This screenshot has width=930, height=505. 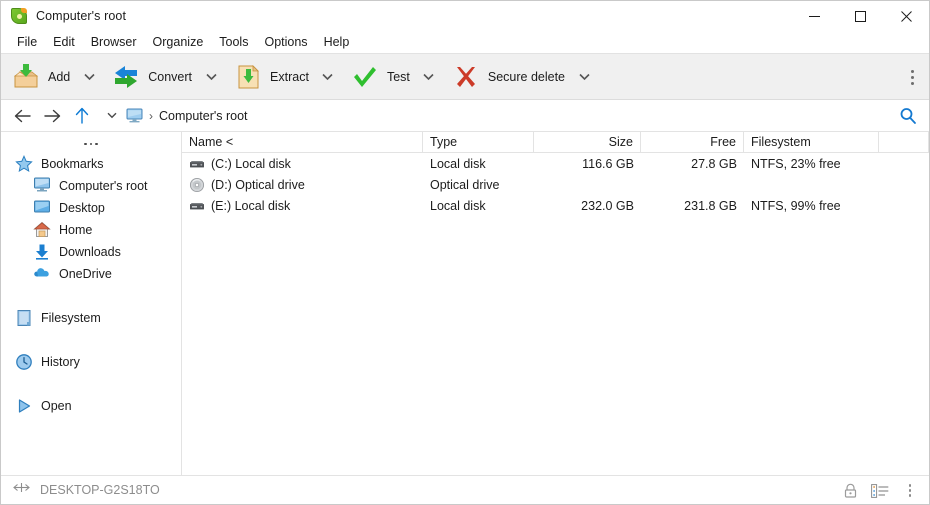 What do you see at coordinates (269, 77) in the screenshot?
I see `extract-button: Extract` at bounding box center [269, 77].